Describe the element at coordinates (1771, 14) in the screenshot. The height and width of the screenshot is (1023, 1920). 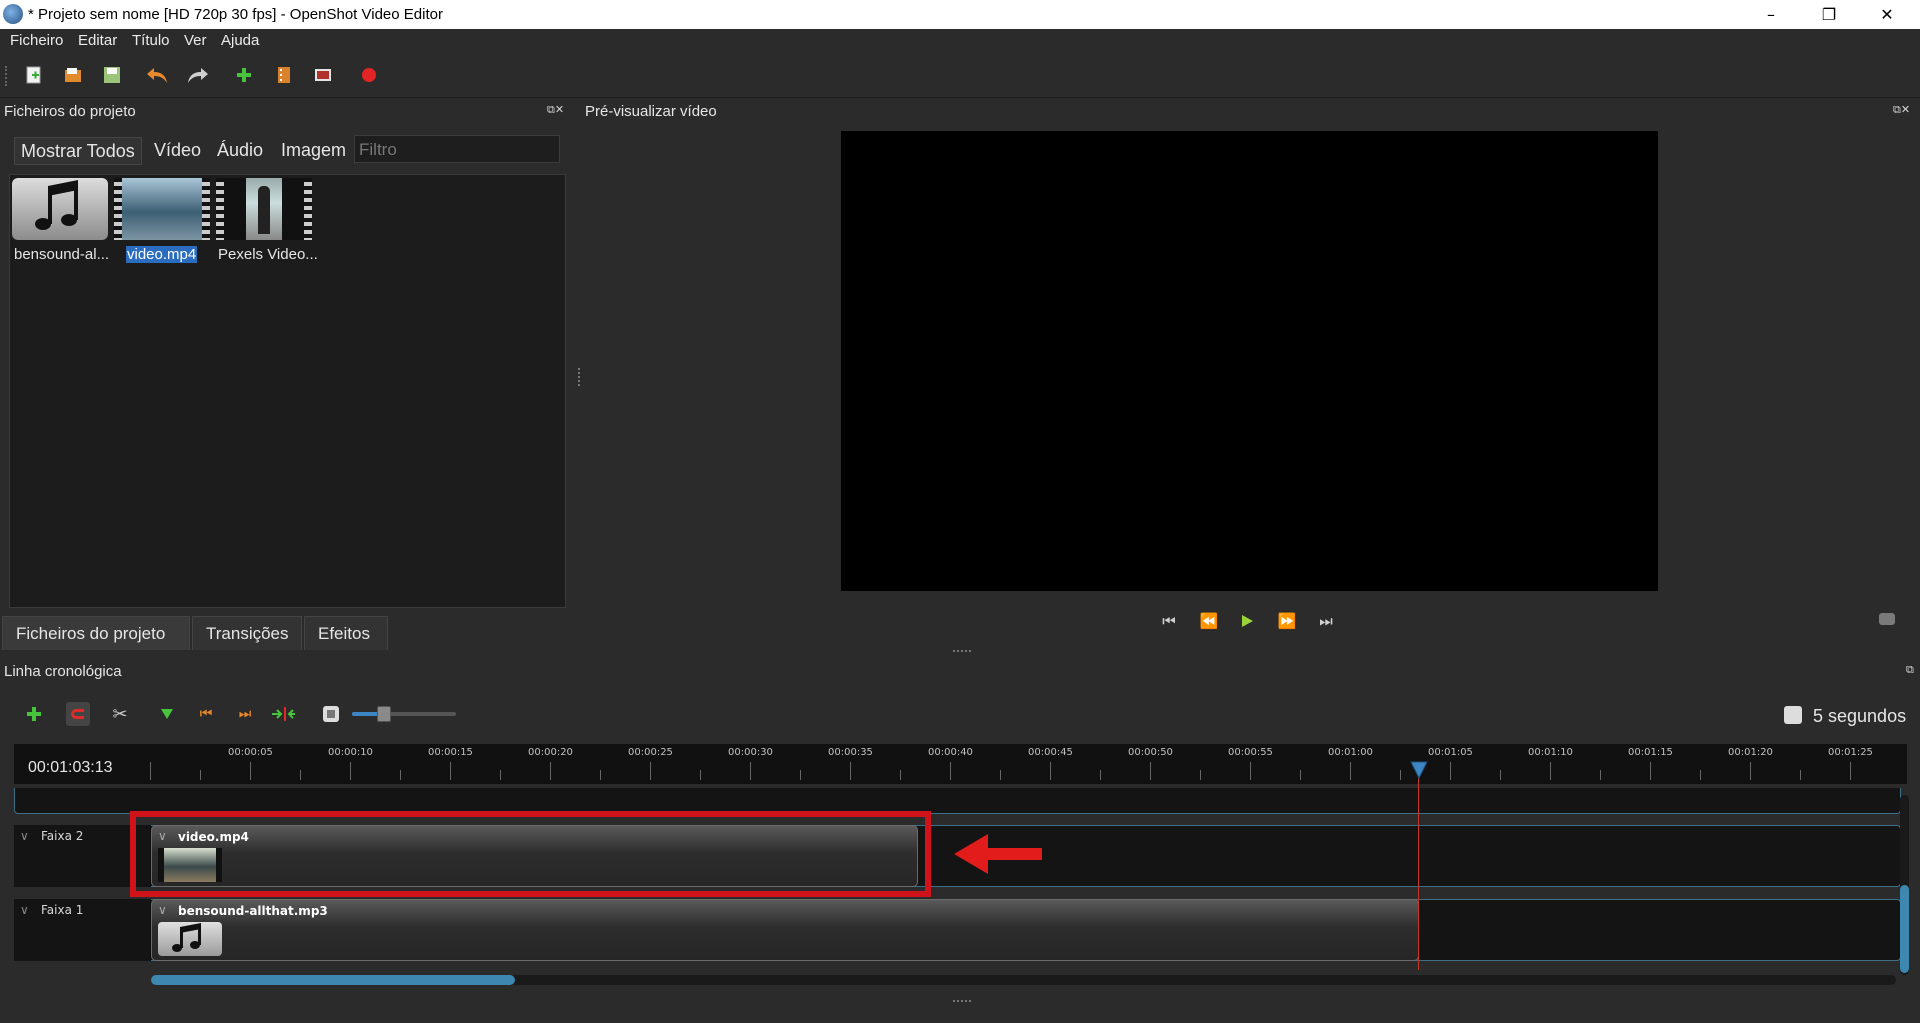
I see `minimize-button: –` at that location.